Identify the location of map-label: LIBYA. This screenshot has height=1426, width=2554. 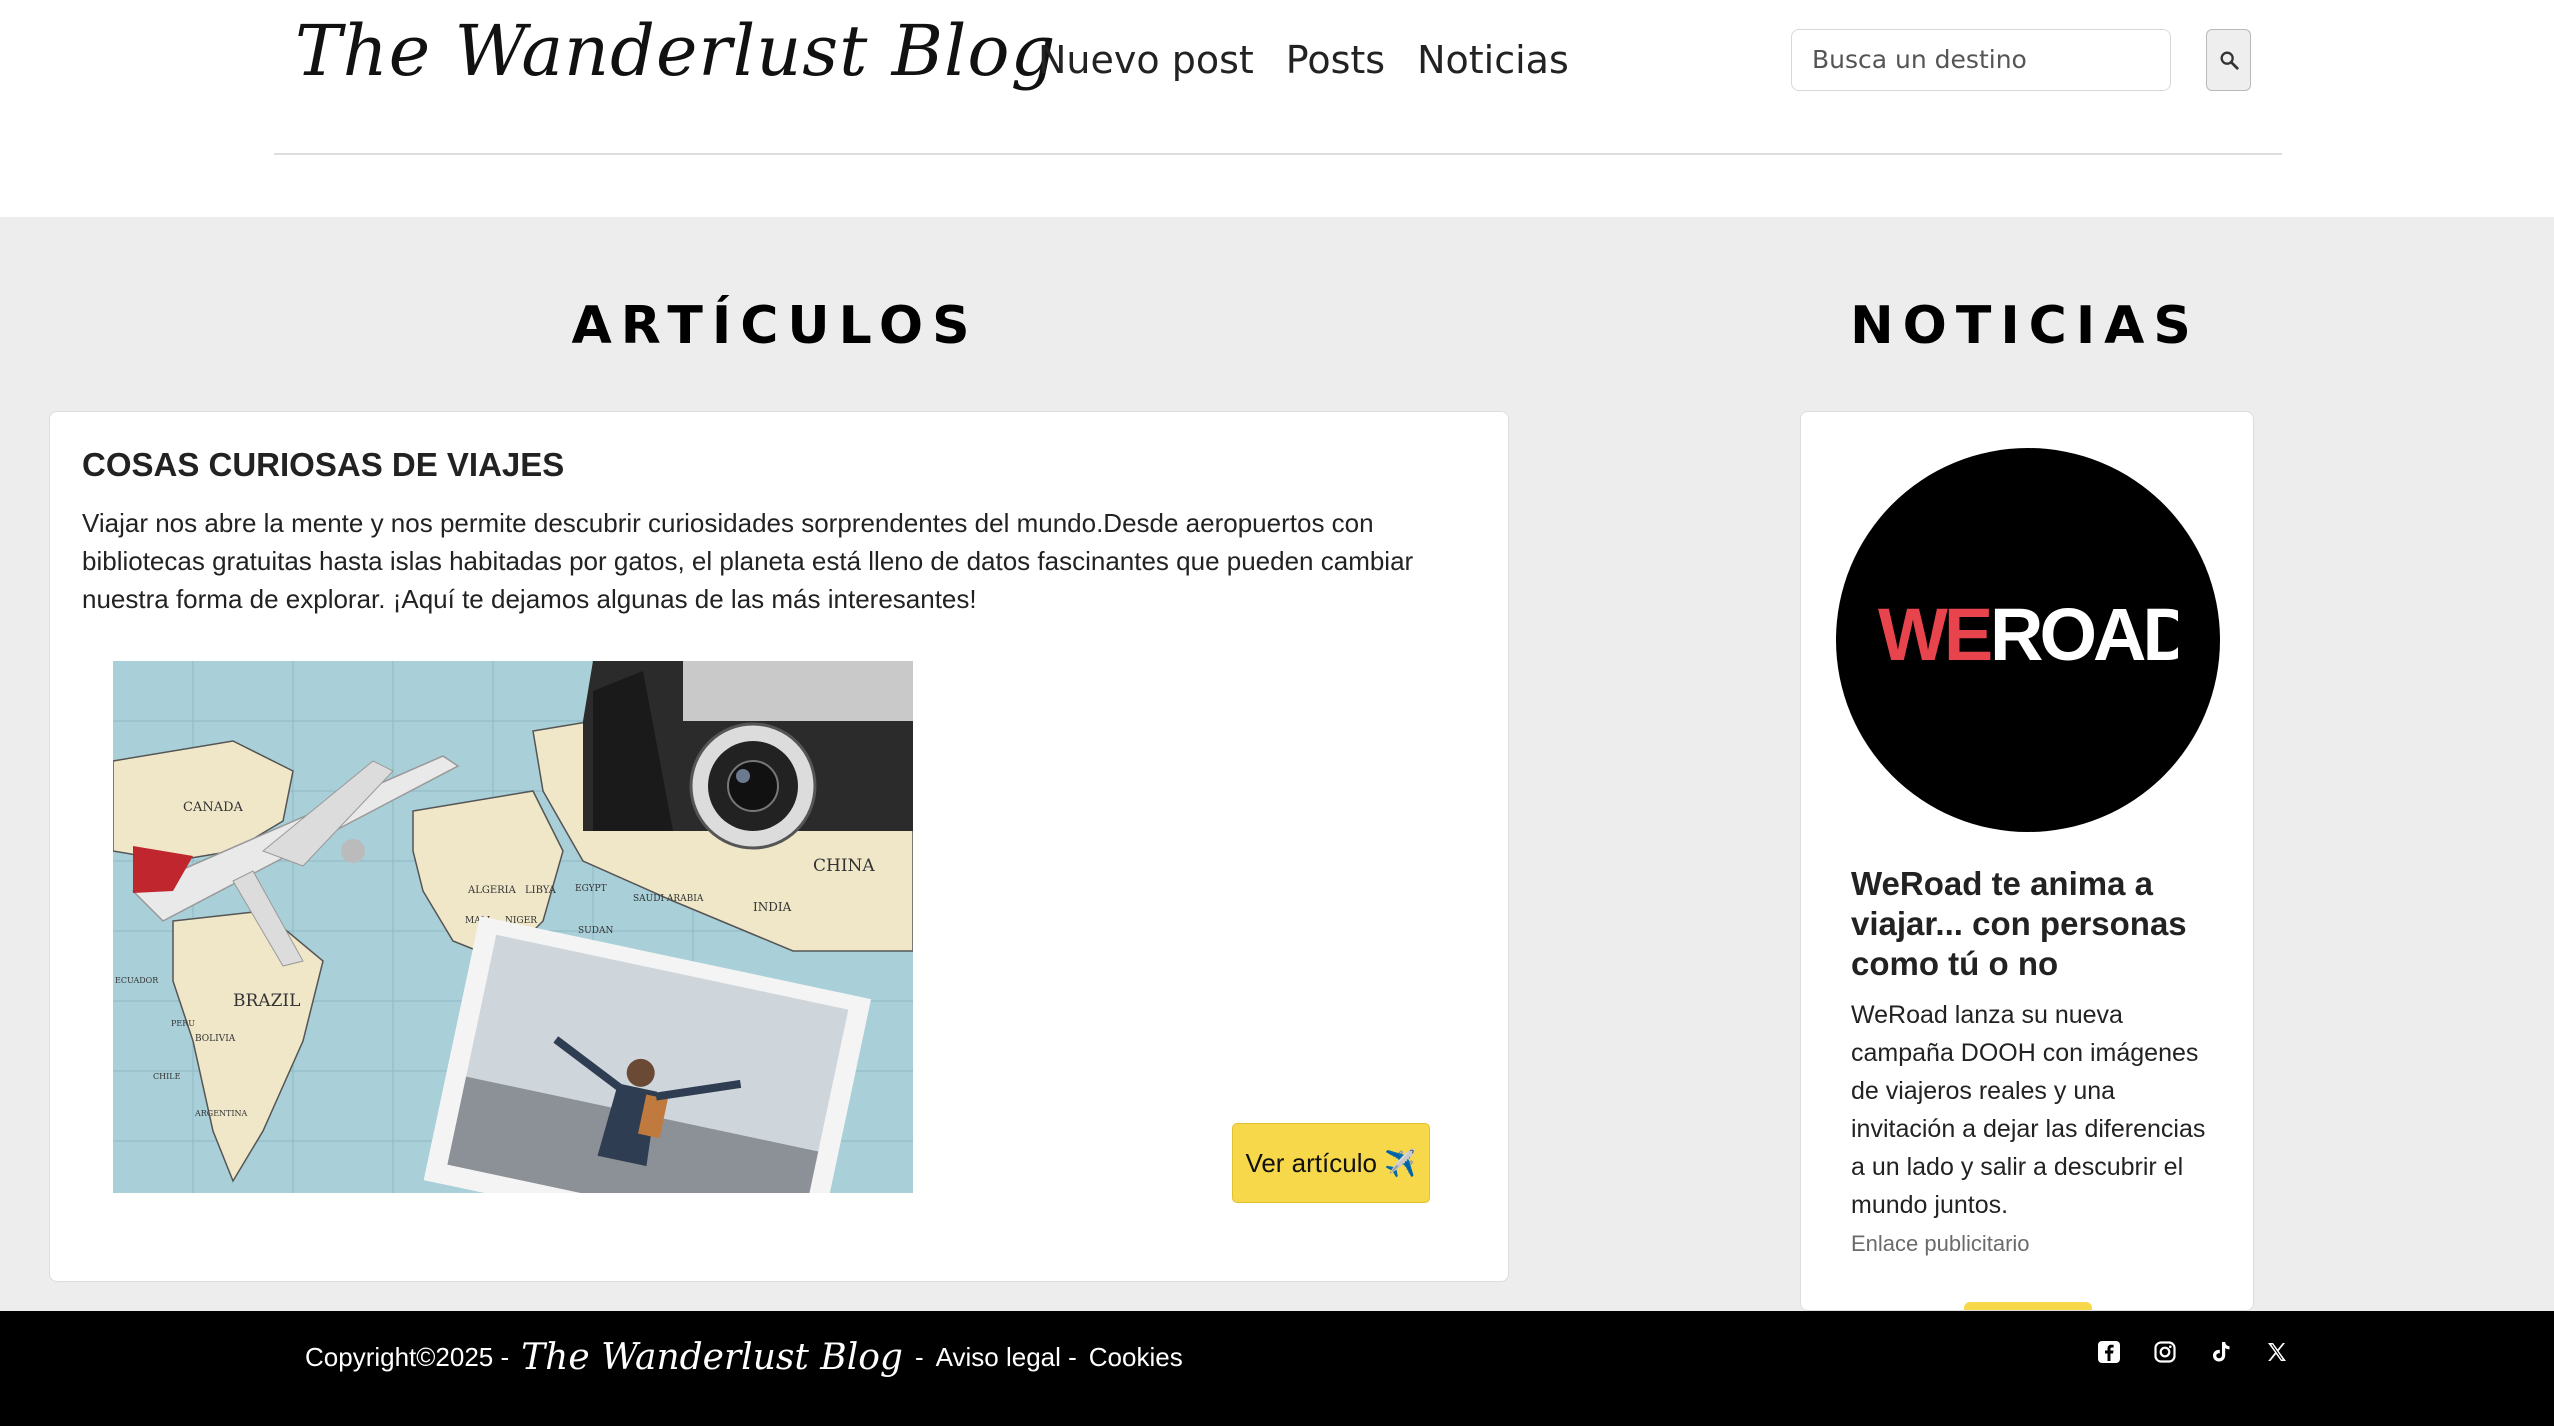
(541, 890).